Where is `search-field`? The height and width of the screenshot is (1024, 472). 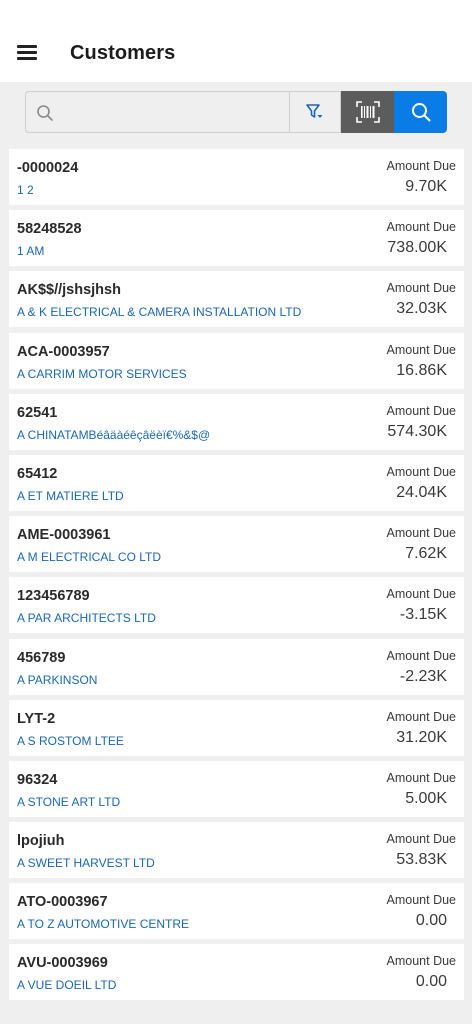 search-field is located at coordinates (157, 112).